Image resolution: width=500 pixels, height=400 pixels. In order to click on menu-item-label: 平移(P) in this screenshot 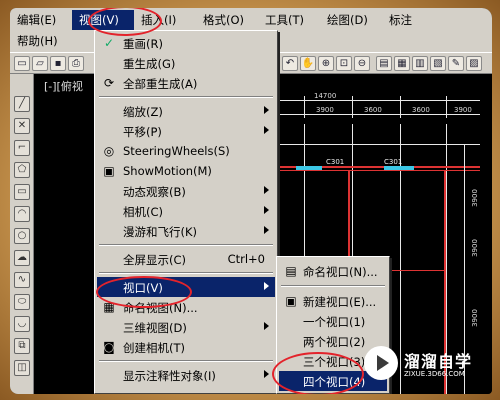, I will do `click(142, 132)`.